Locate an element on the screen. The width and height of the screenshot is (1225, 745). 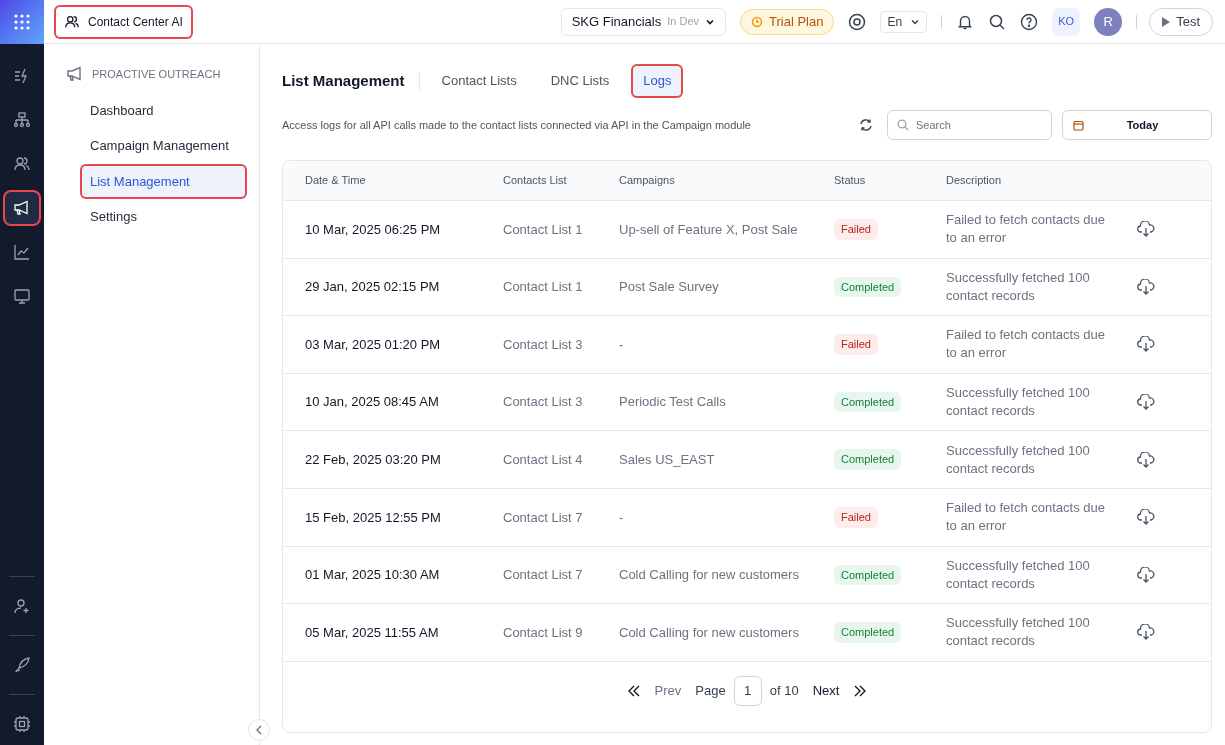
double-chevron-right-icon is located at coordinates (860, 690).